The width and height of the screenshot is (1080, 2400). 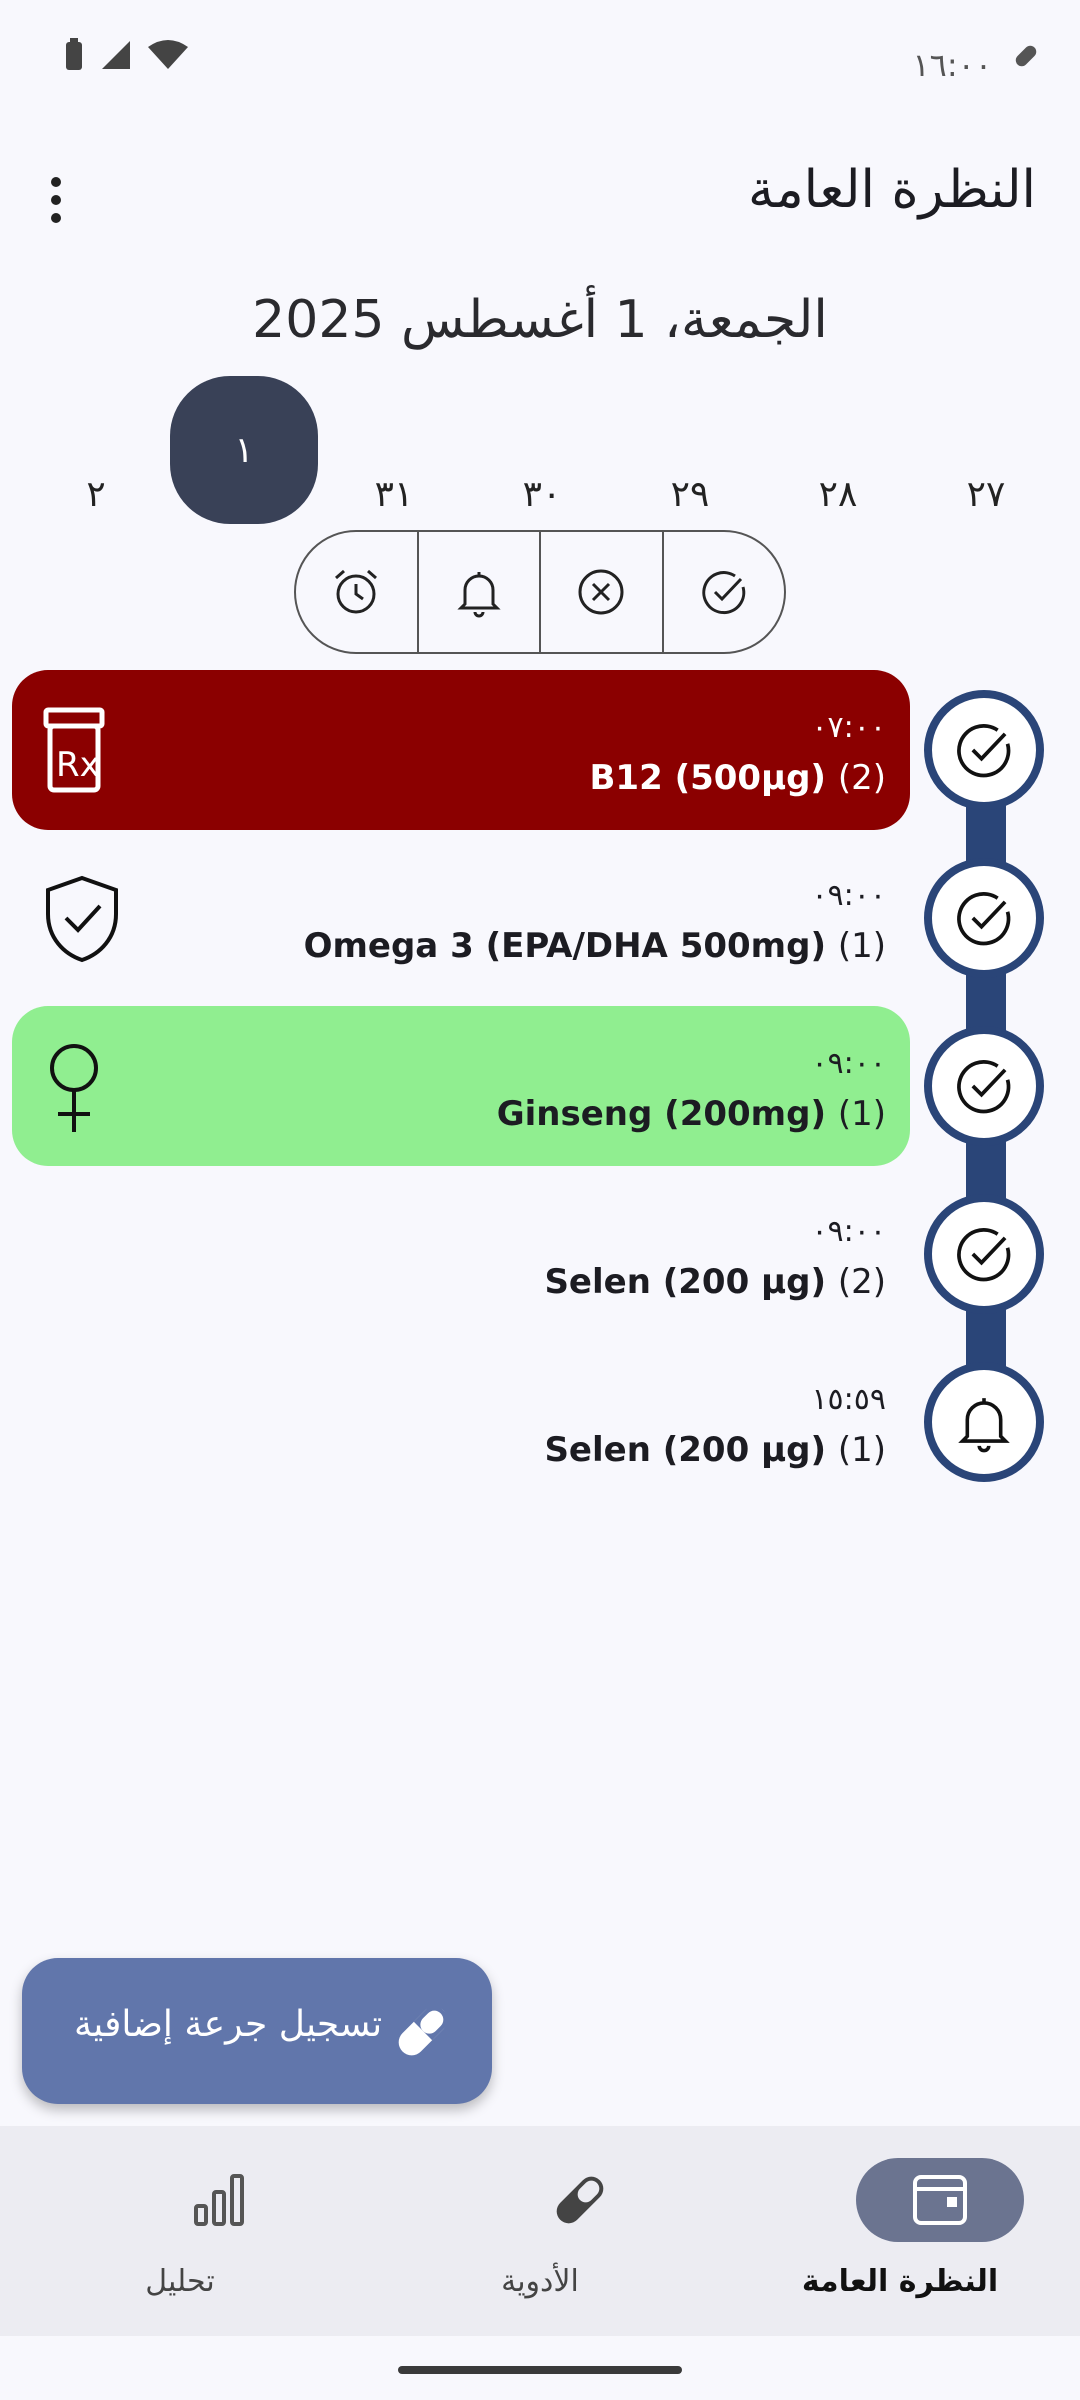 I want to click on nav-medications: الأدوية, so click(x=540, y=2231).